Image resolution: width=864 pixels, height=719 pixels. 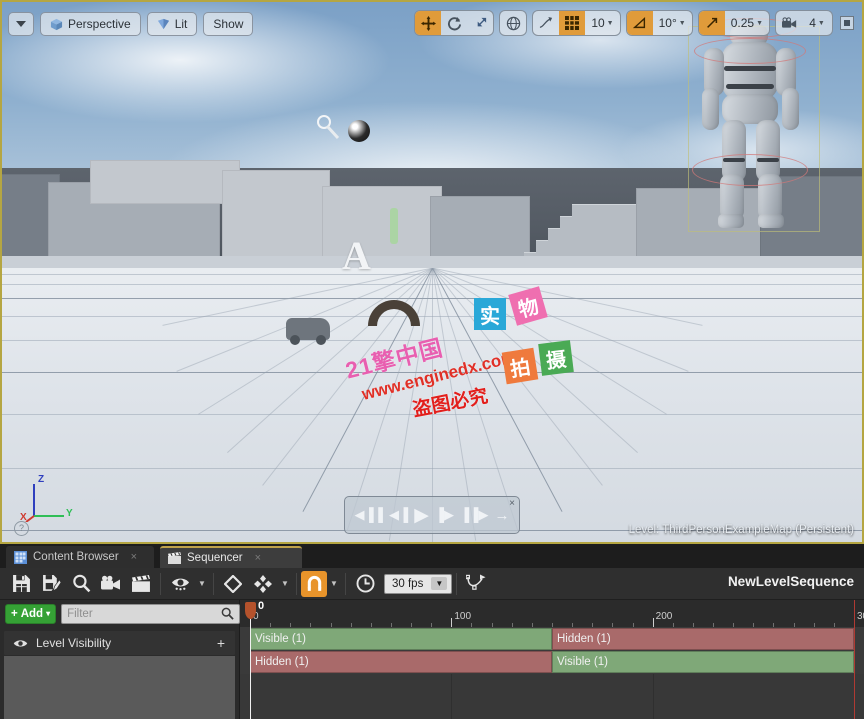 I want to click on search-icon, so click(x=227, y=613).